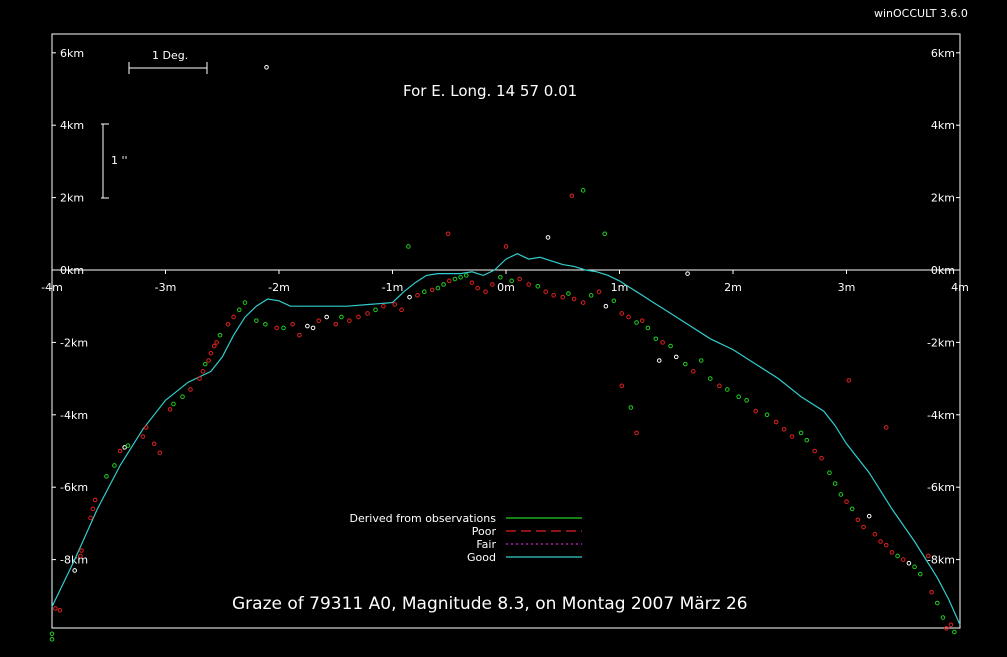  Describe the element at coordinates (921, 13) in the screenshot. I see `app-title: winOCCULT 3.6.0` at that location.